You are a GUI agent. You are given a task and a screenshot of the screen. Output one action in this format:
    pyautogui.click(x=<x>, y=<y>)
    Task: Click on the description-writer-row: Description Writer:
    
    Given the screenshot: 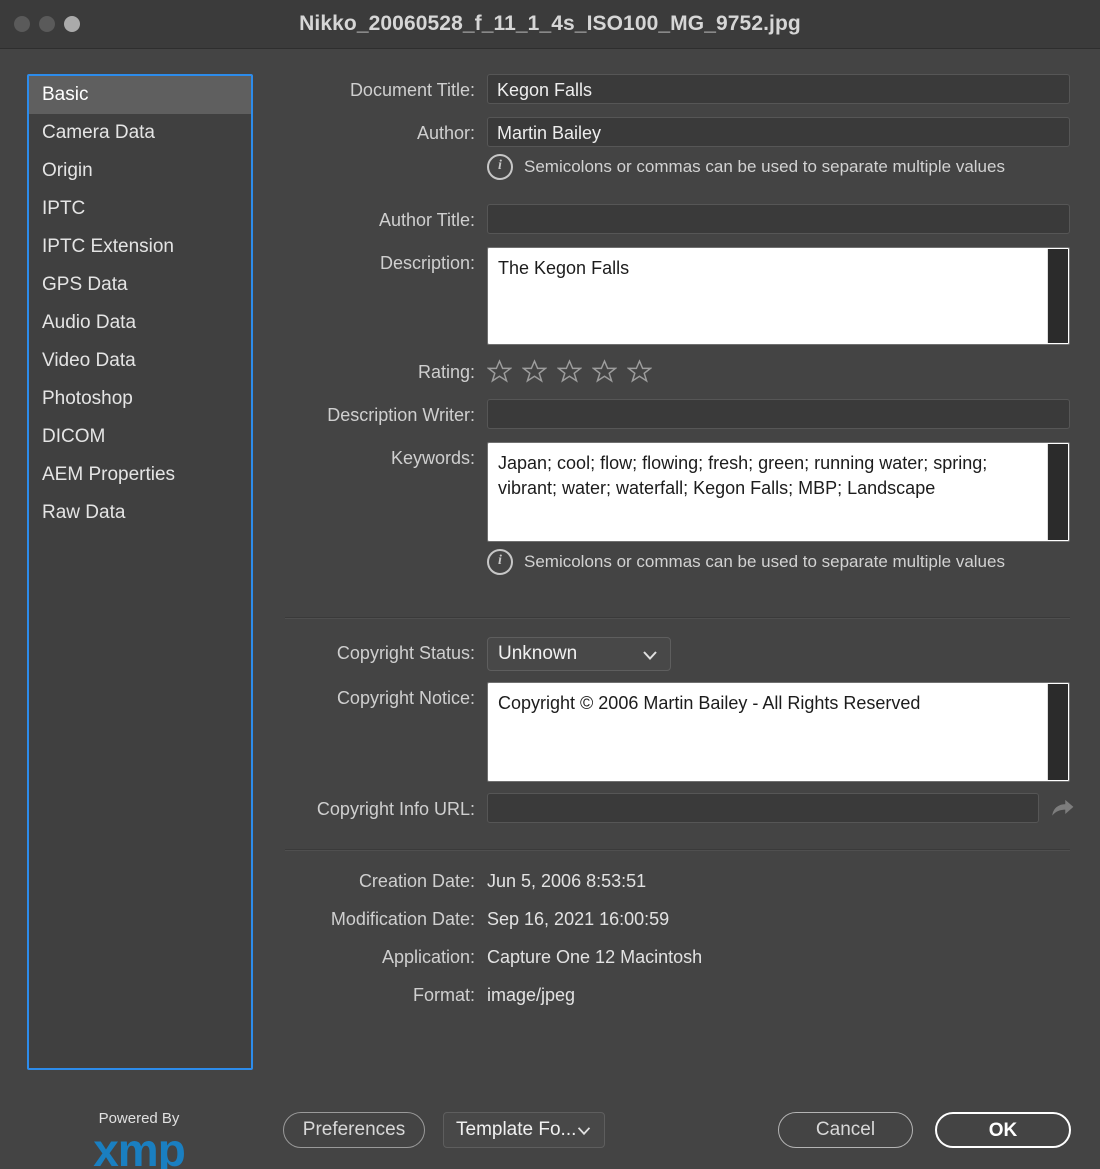 What is the action you would take?
    pyautogui.click(x=677, y=415)
    